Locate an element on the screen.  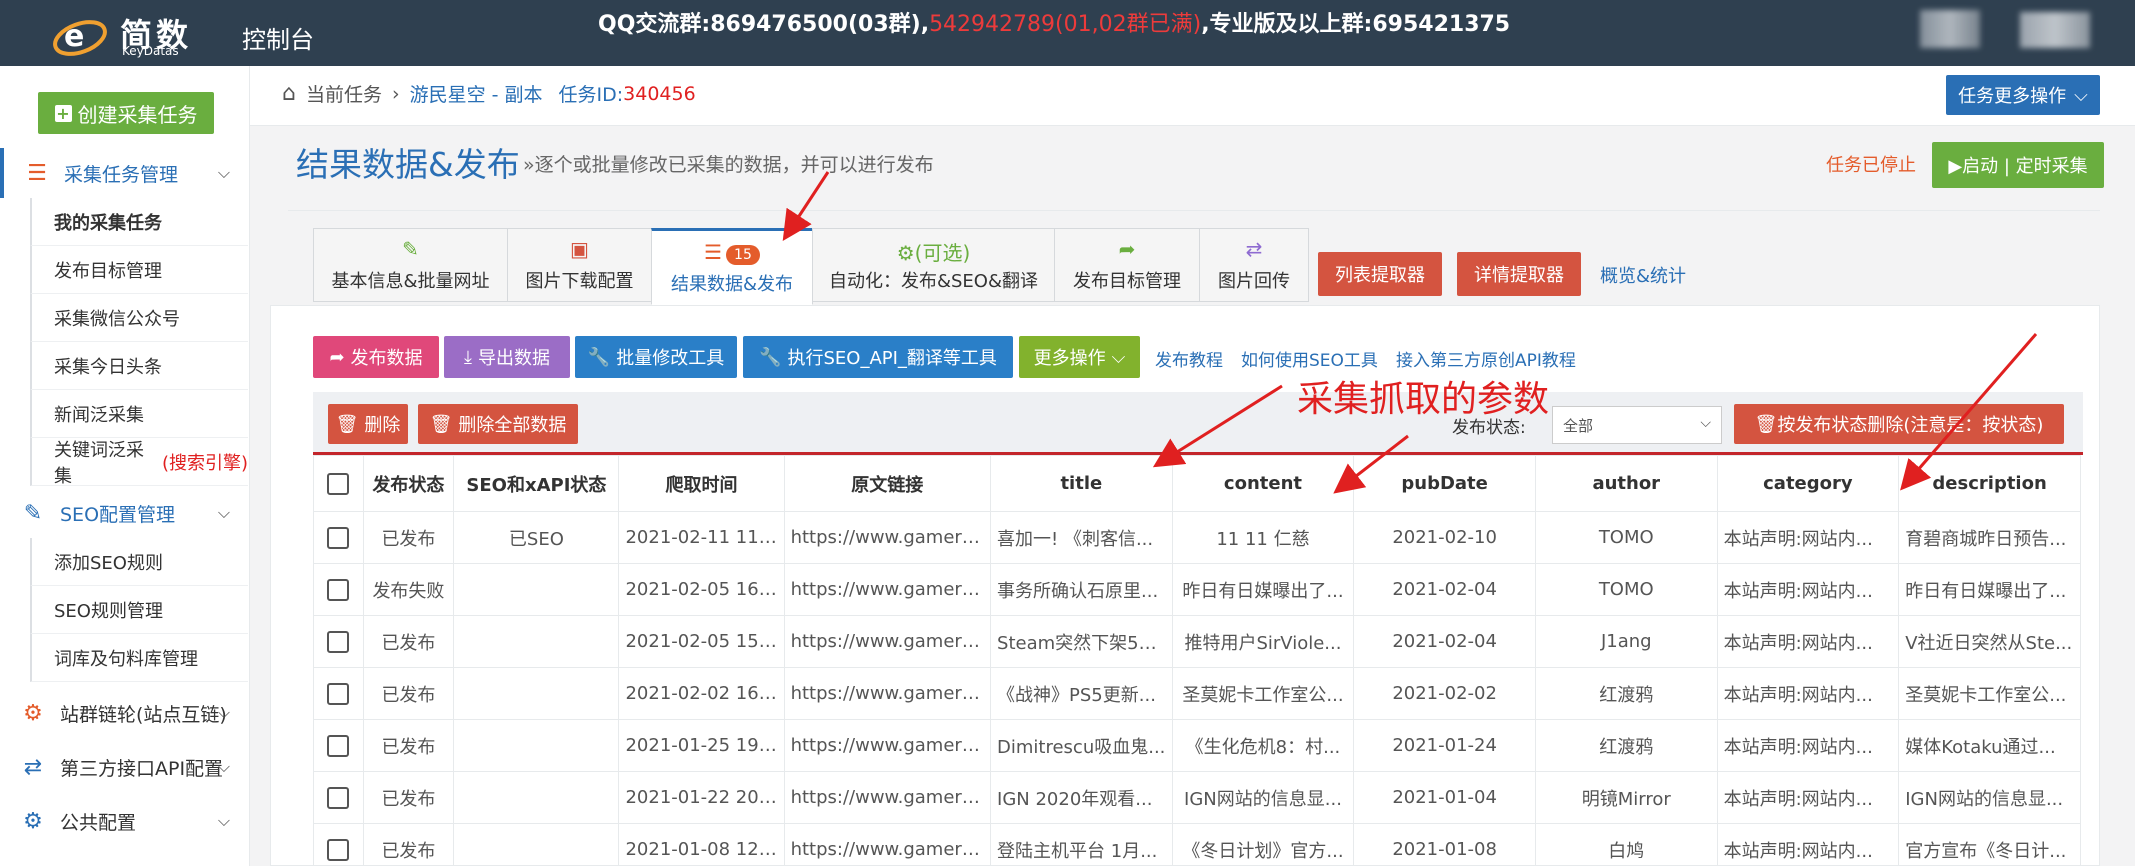
tab-result-data: ☰ 15 结果数据&发布 is located at coordinates (732, 266).